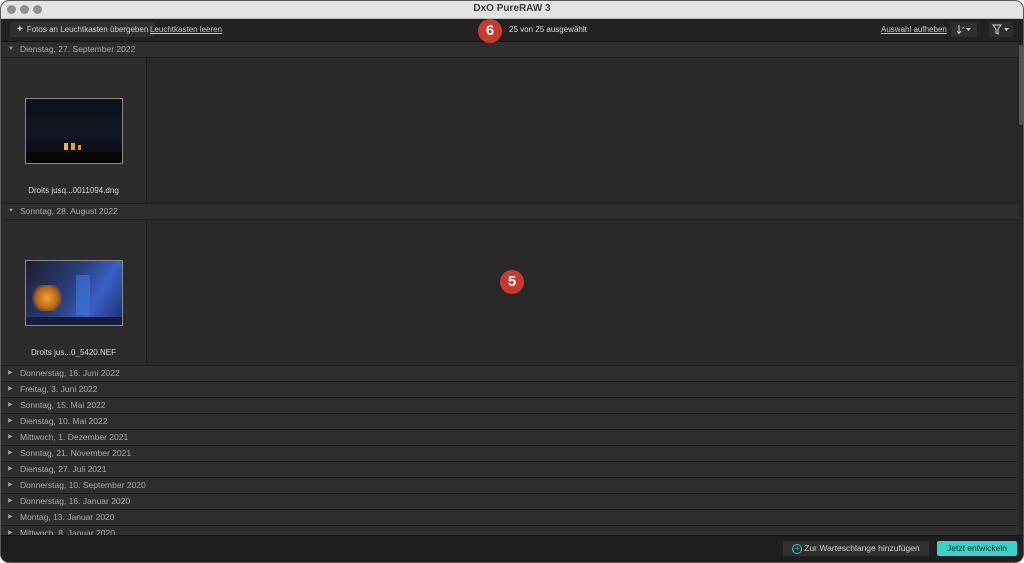 The image size is (1024, 563). I want to click on window-title: DxO PureRAW 3, so click(512, 8).